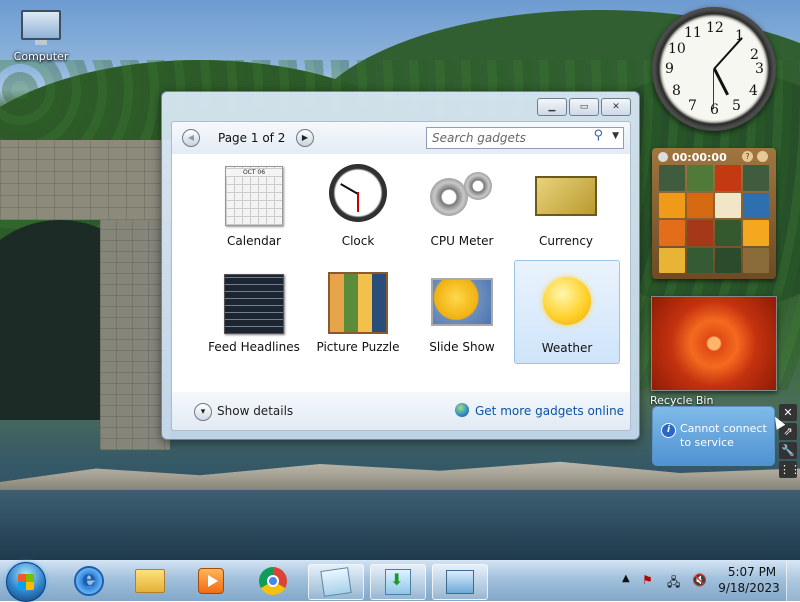  What do you see at coordinates (584, 107) in the screenshot?
I see `maximize-button: ▭` at bounding box center [584, 107].